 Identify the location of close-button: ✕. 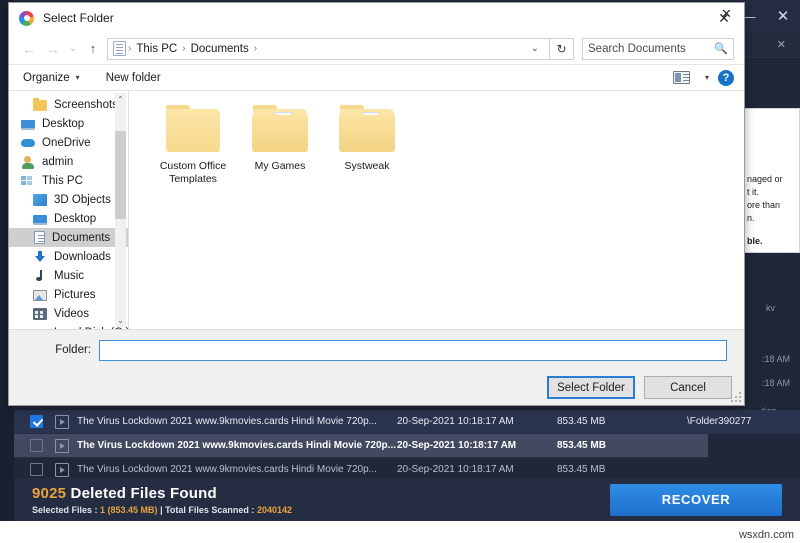
(783, 16).